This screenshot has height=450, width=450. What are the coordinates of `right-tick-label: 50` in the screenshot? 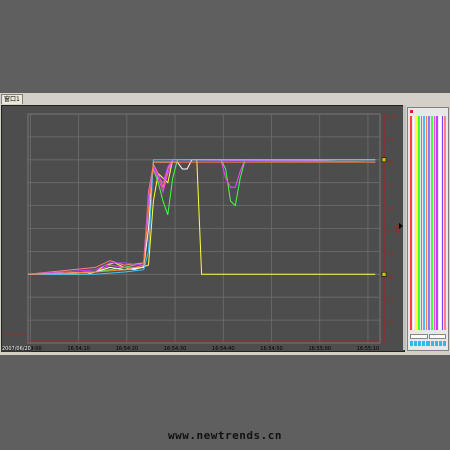 It's located at (391, 231).